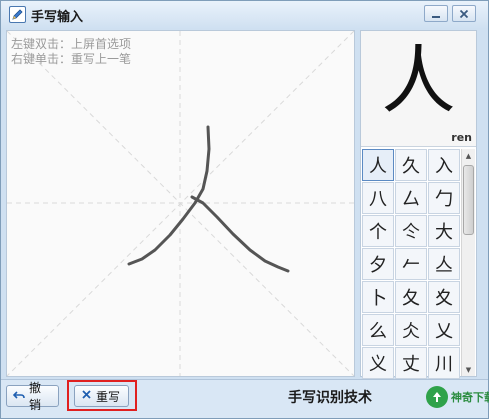  Describe the element at coordinates (57, 17) in the screenshot. I see `window-title: 手写输入` at that location.